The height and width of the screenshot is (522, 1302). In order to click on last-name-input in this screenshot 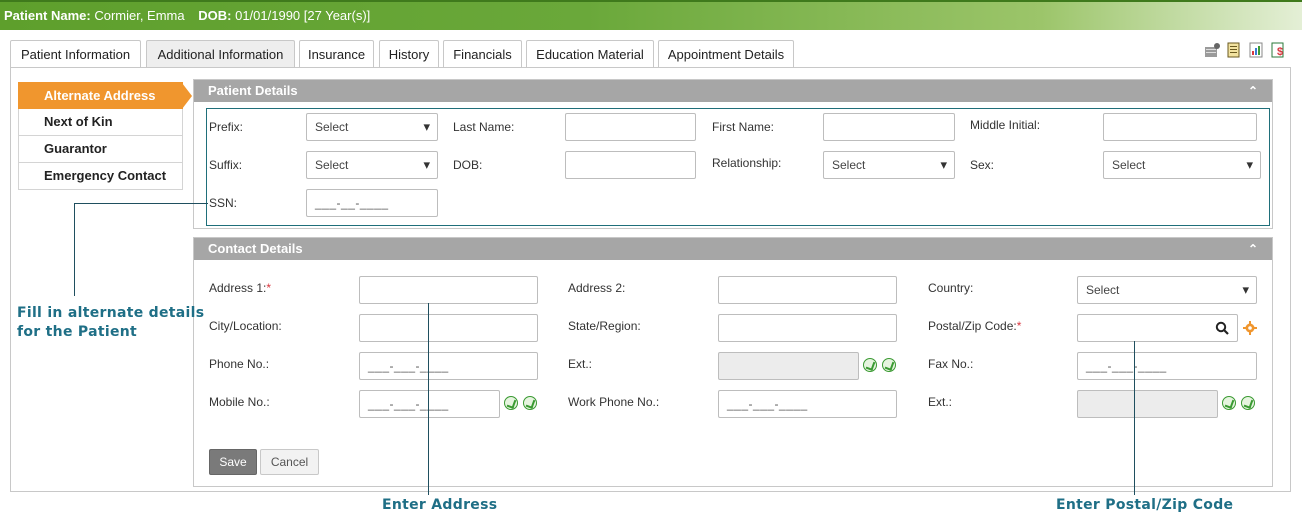, I will do `click(630, 127)`.